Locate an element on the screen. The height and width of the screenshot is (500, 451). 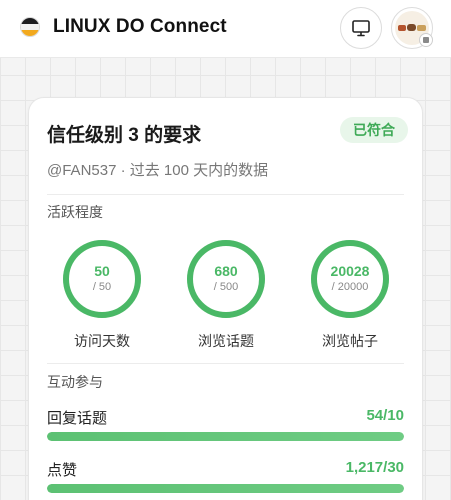
card-title: 信任级别 3 的要求 is located at coordinates (124, 135).